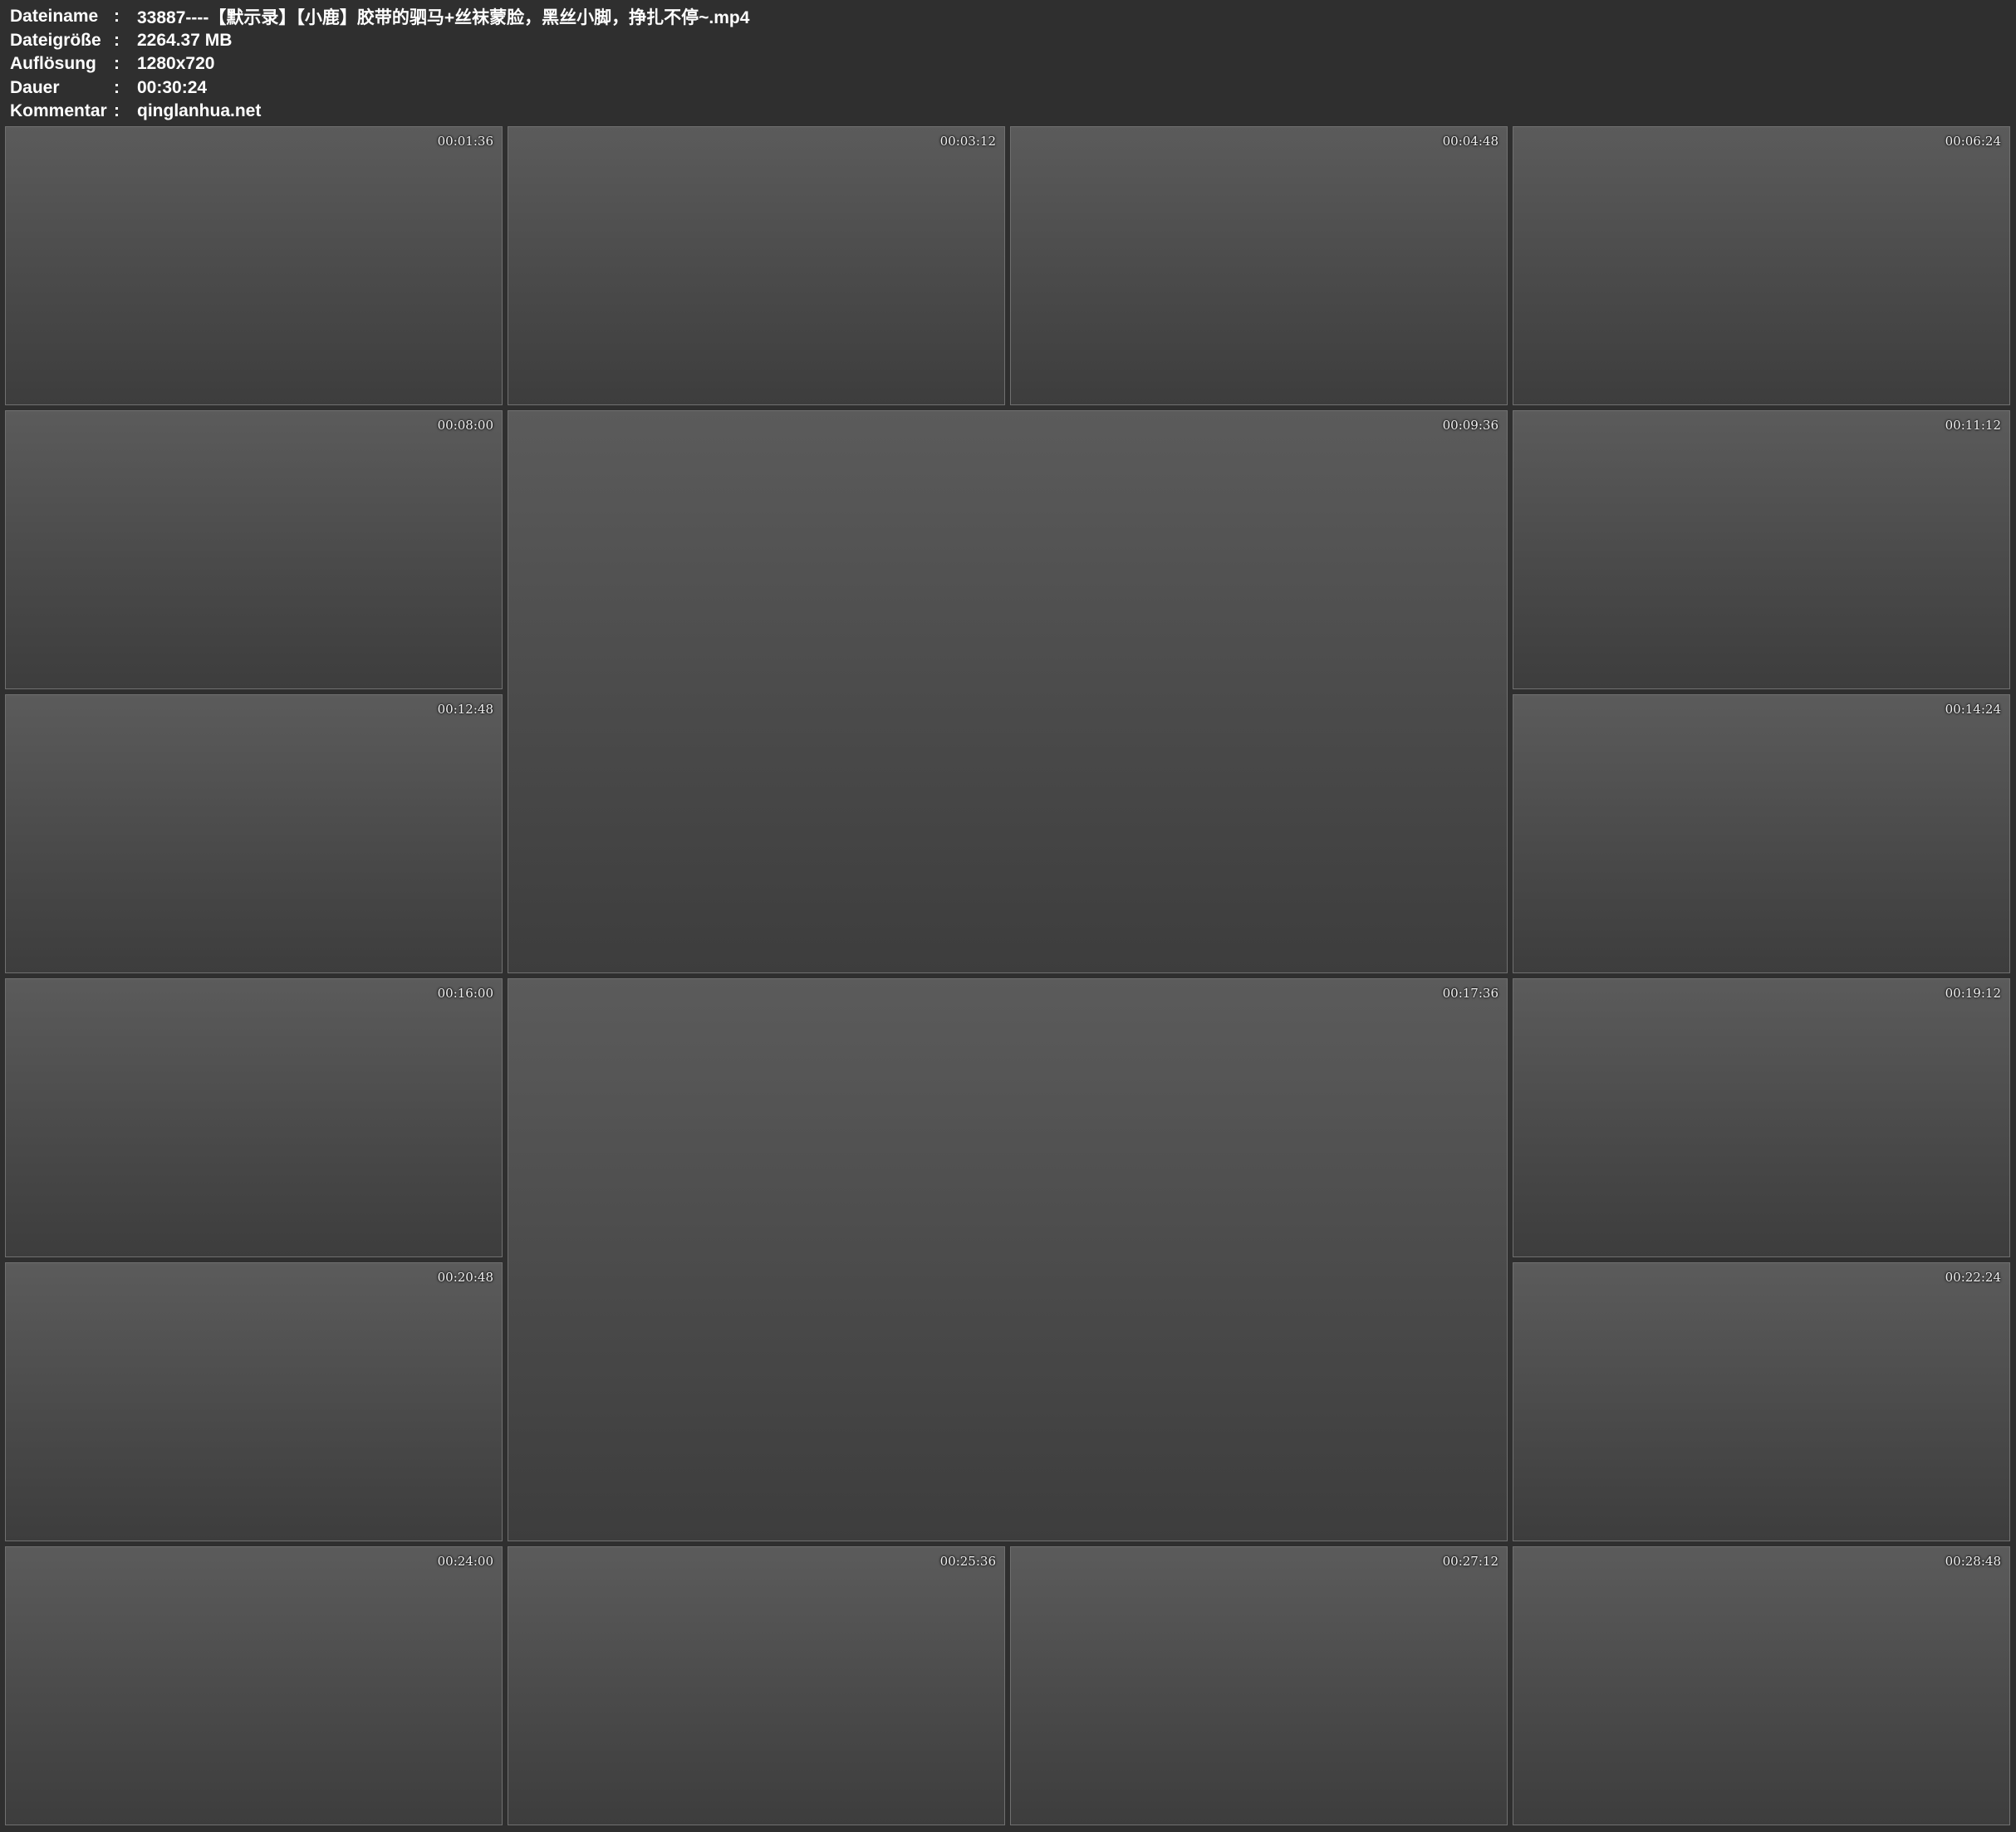 The image size is (2016, 1832). Describe the element at coordinates (1973, 709) in the screenshot. I see `thumbnail-timestamp: 00:14:24` at that location.